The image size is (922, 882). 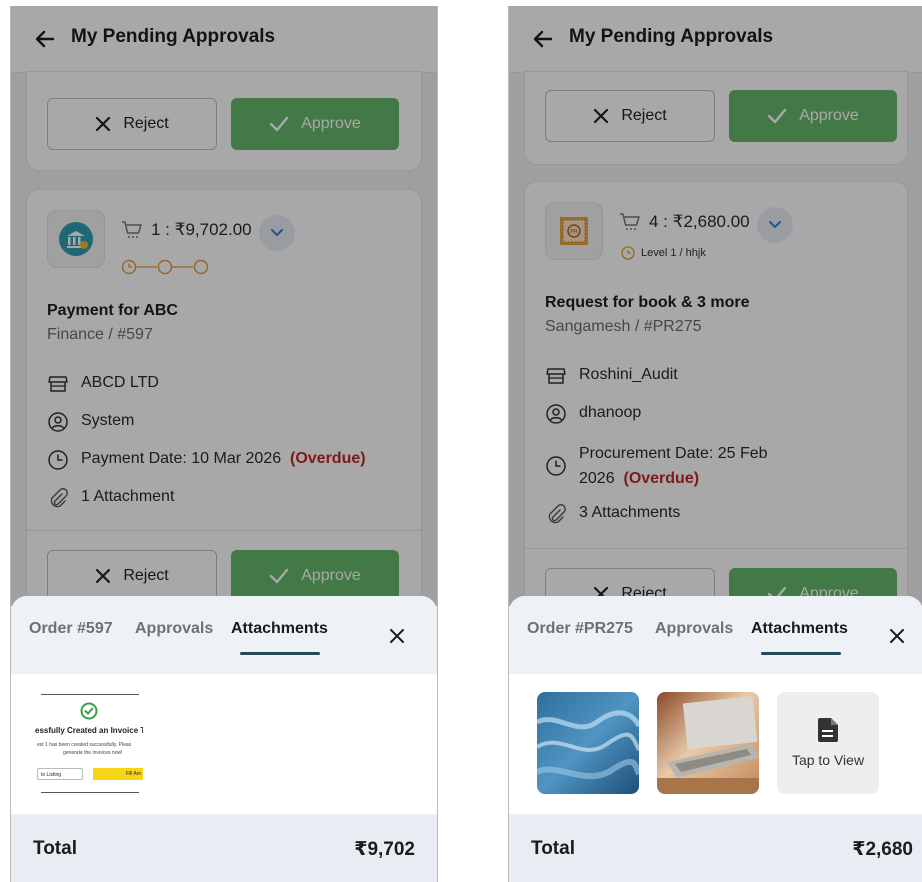 What do you see at coordinates (59, 498) in the screenshot?
I see `paperclip-icon` at bounding box center [59, 498].